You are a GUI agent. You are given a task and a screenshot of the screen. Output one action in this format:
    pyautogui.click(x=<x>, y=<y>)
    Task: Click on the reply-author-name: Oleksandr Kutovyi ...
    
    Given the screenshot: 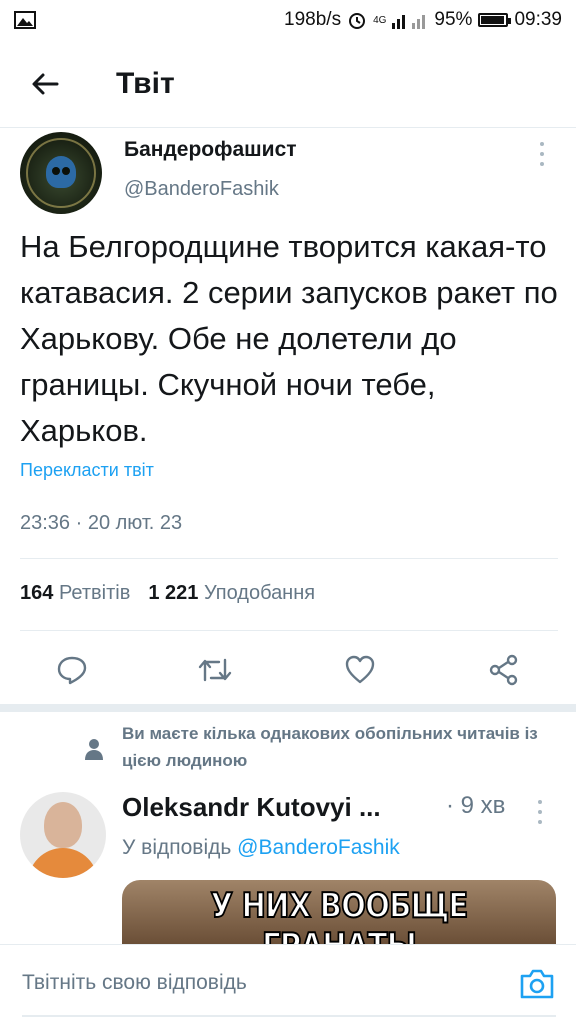 What is the action you would take?
    pyautogui.click(x=251, y=807)
    